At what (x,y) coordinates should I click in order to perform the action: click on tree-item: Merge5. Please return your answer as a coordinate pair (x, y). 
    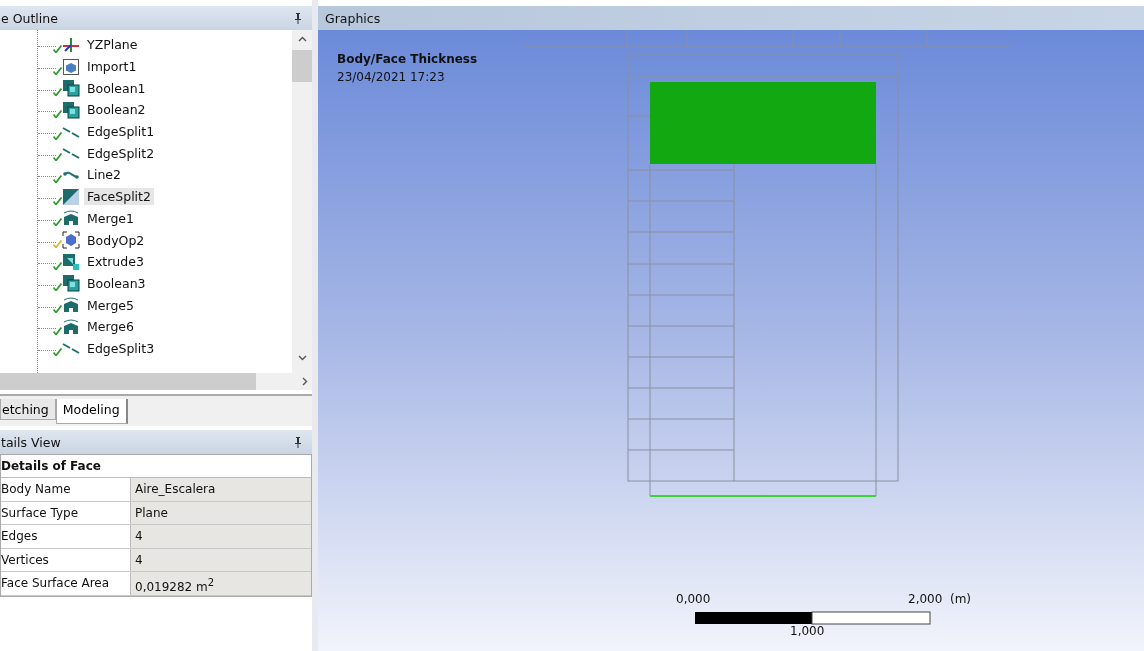
    Looking at the image, I should click on (110, 305).